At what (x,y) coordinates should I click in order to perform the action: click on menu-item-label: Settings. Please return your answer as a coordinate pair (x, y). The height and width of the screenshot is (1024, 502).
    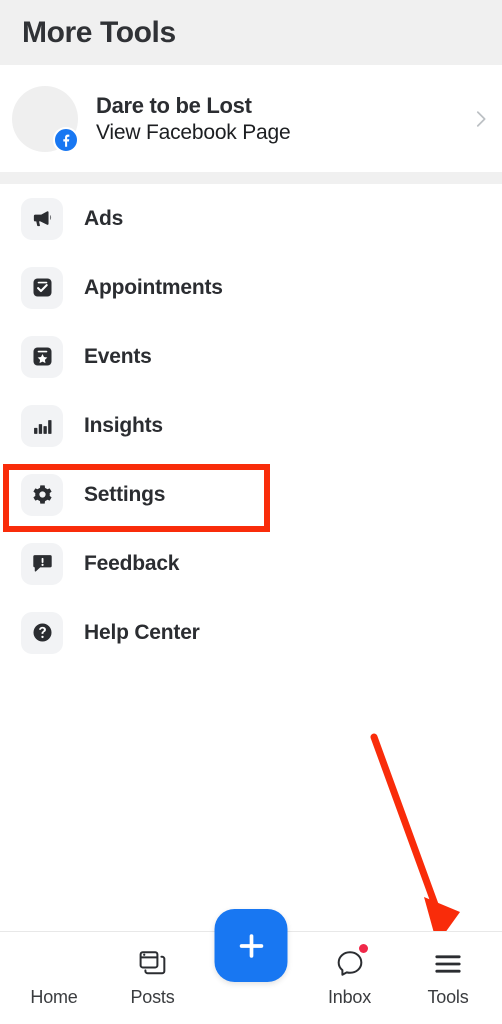
    Looking at the image, I should click on (125, 494).